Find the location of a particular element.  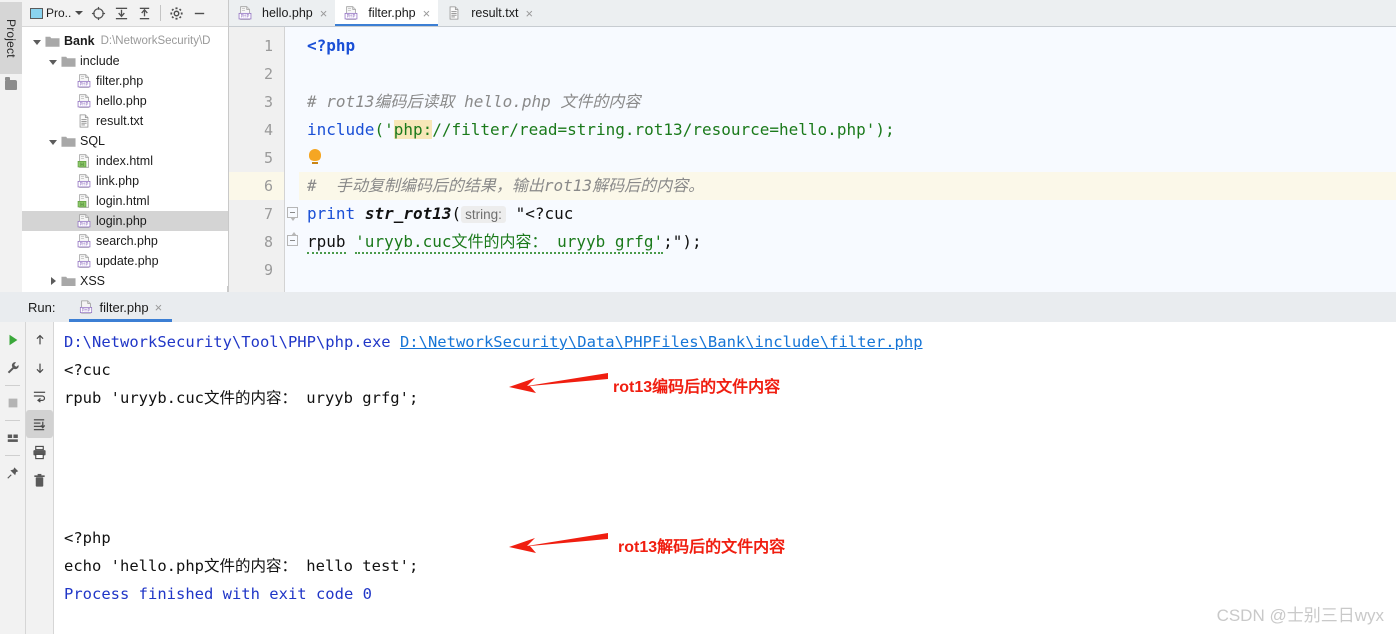

hide-panel-icon is located at coordinates (199, 13).